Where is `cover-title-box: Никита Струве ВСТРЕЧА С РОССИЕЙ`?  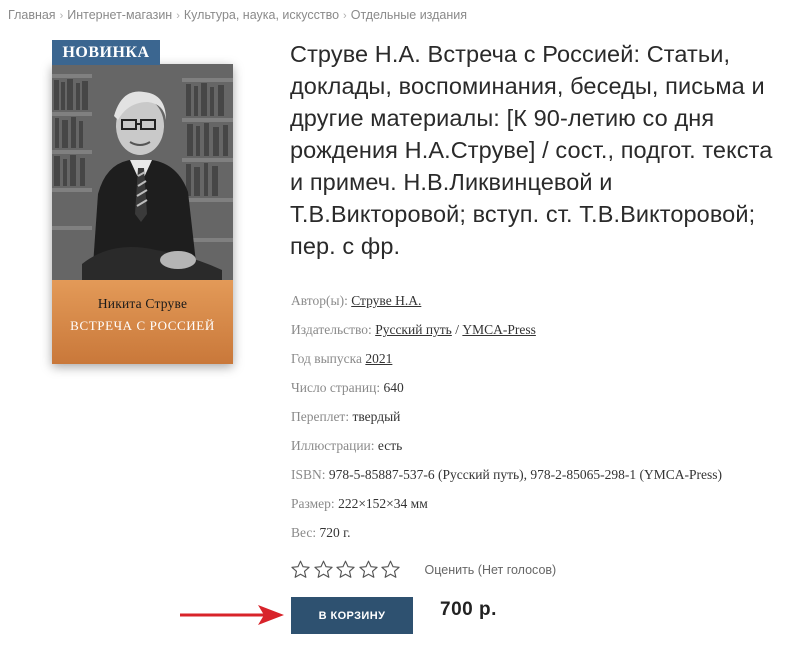 cover-title-box: Никита Струве ВСТРЕЧА С РОССИЕЙ is located at coordinates (142, 322).